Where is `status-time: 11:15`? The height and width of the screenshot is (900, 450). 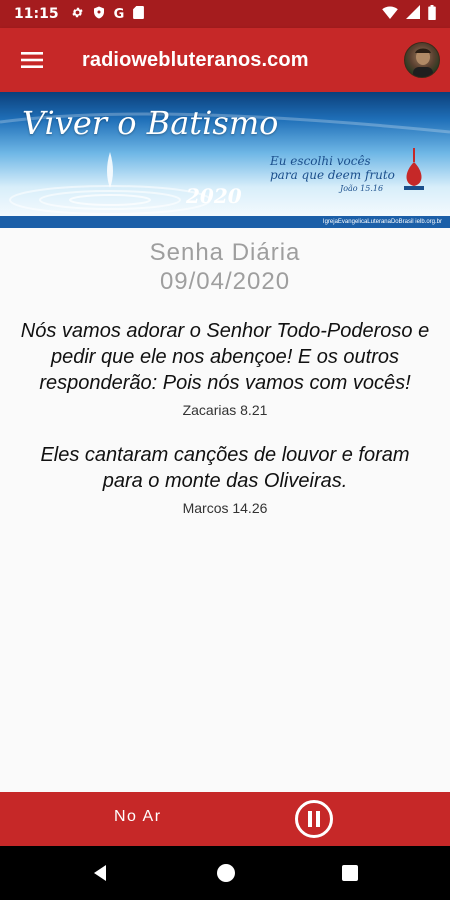
status-time: 11:15 is located at coordinates (36, 14).